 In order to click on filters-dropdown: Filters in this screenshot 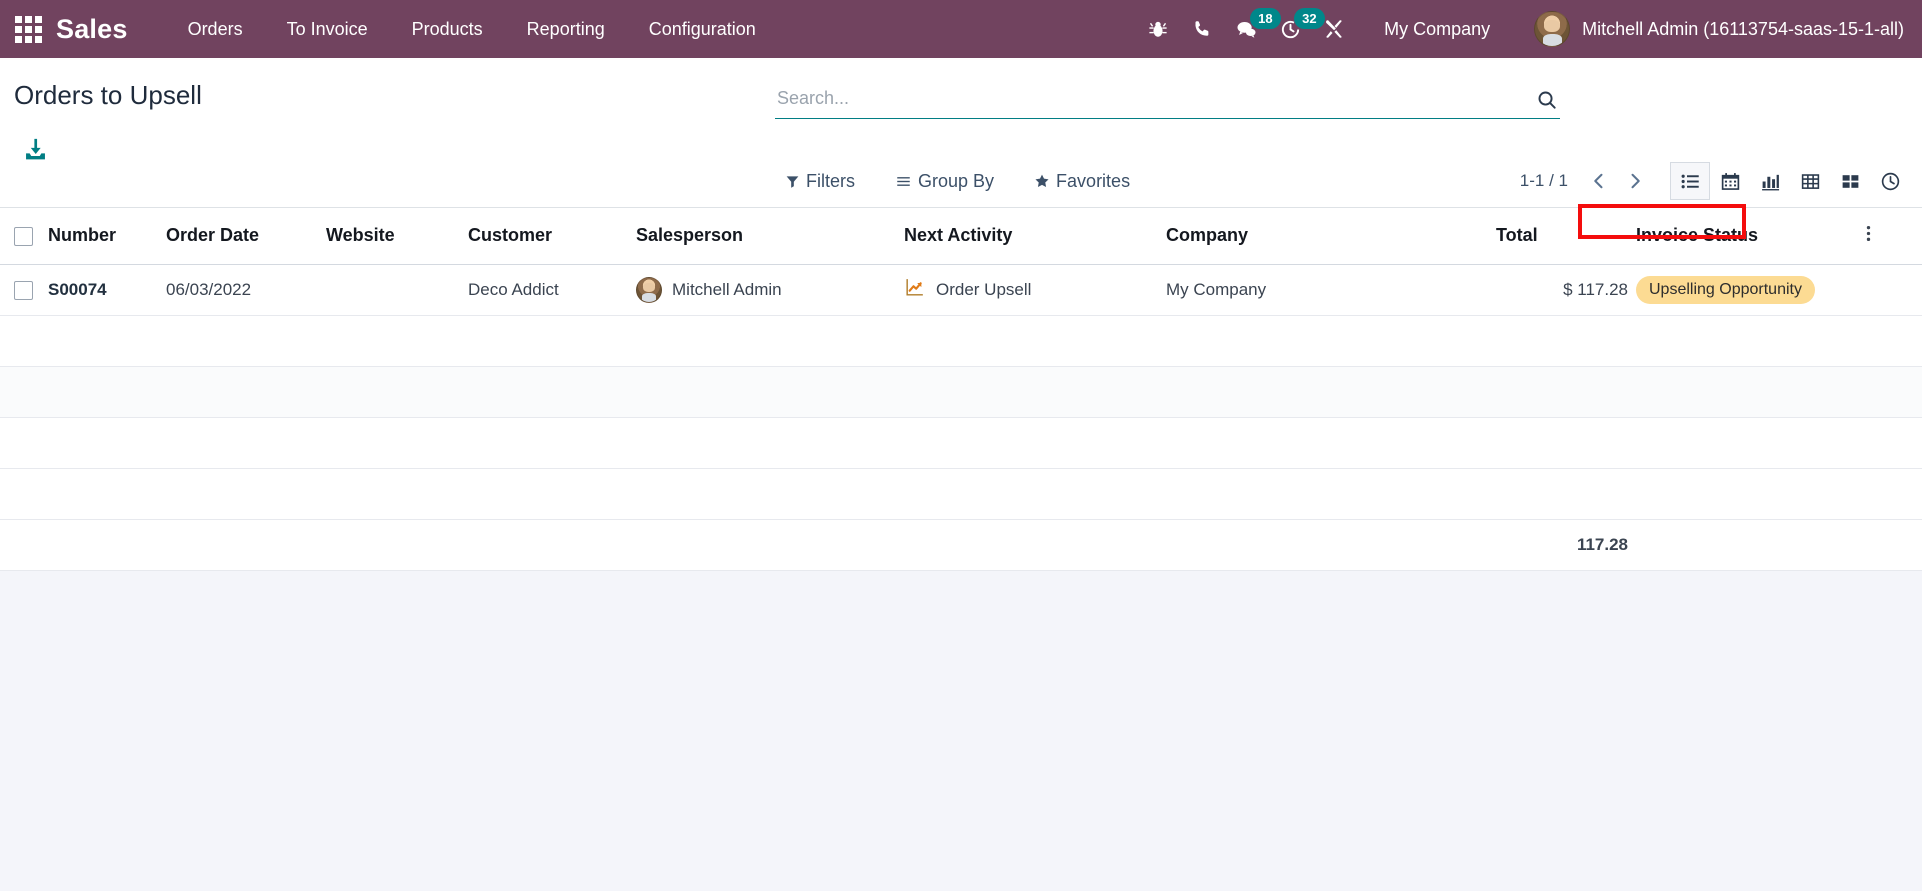, I will do `click(820, 181)`.